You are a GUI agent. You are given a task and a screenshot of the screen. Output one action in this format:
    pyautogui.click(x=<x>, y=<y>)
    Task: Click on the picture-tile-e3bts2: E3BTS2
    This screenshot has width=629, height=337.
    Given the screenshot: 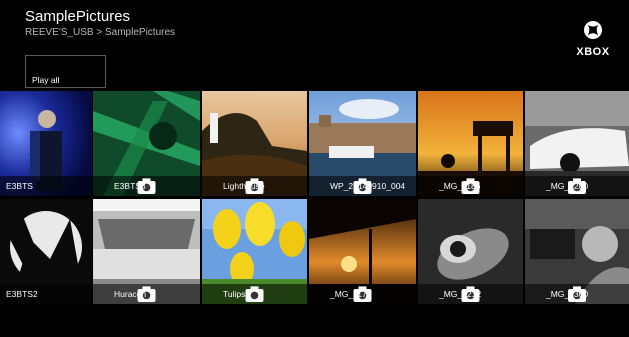 What is the action you would take?
    pyautogui.click(x=46, y=251)
    